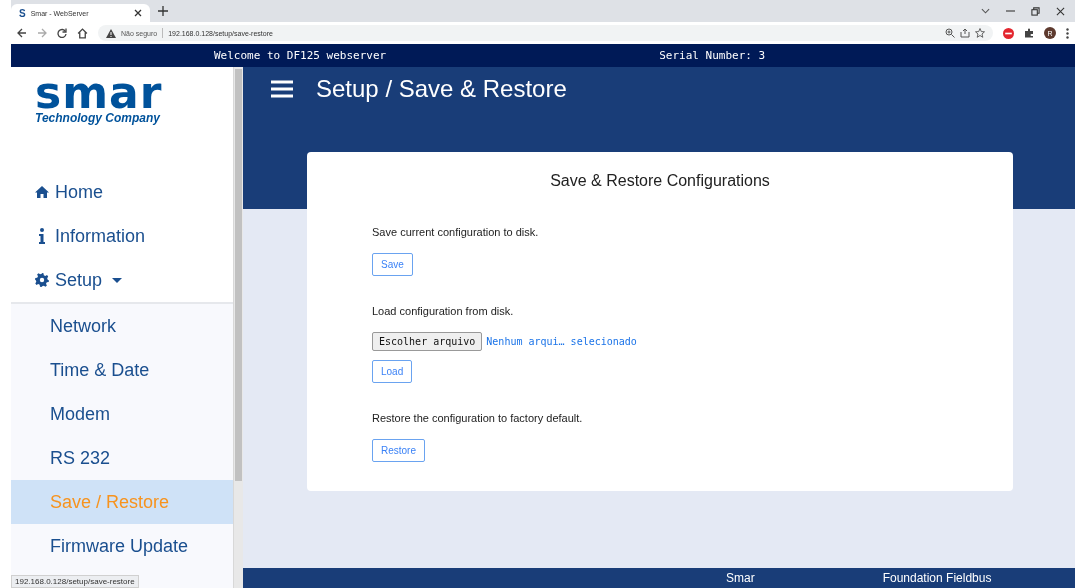  Describe the element at coordinates (660, 181) in the screenshot. I see `card-title: Save & Restore Configurations` at that location.